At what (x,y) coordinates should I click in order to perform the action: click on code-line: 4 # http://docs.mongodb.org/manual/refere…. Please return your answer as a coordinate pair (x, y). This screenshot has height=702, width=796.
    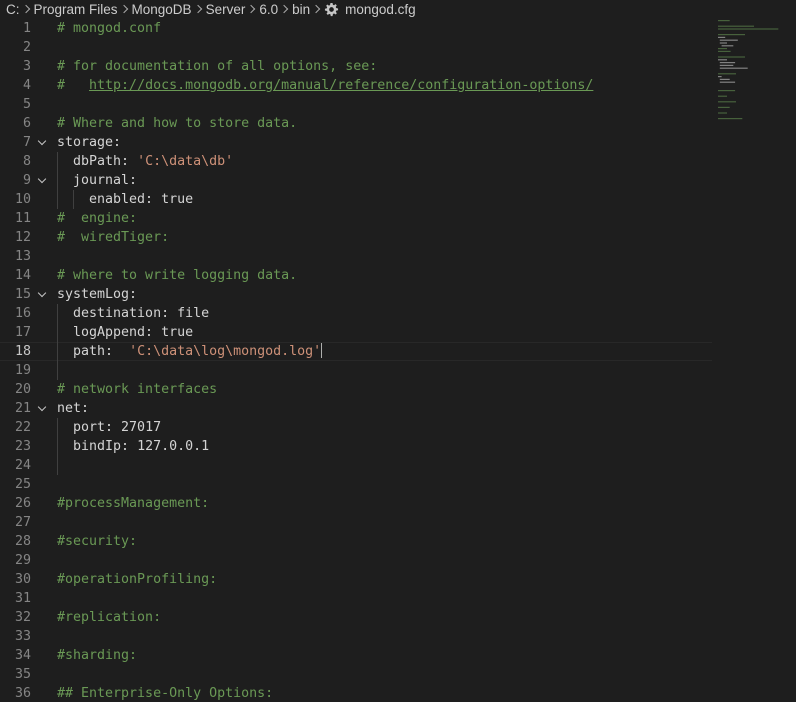
    Looking at the image, I should click on (356, 85).